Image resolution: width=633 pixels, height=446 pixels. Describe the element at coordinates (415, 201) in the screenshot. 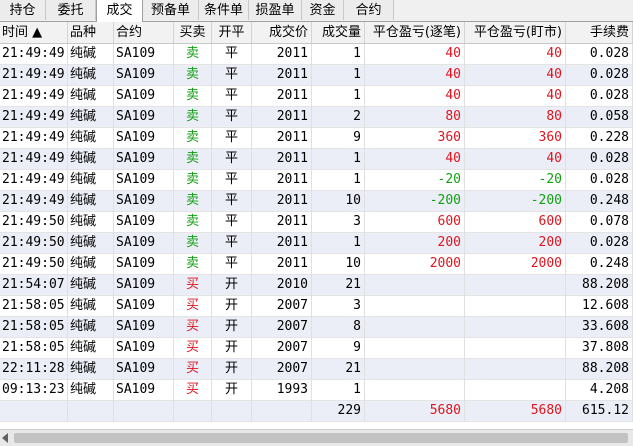

I see `cell-pnl-trade: -200` at that location.